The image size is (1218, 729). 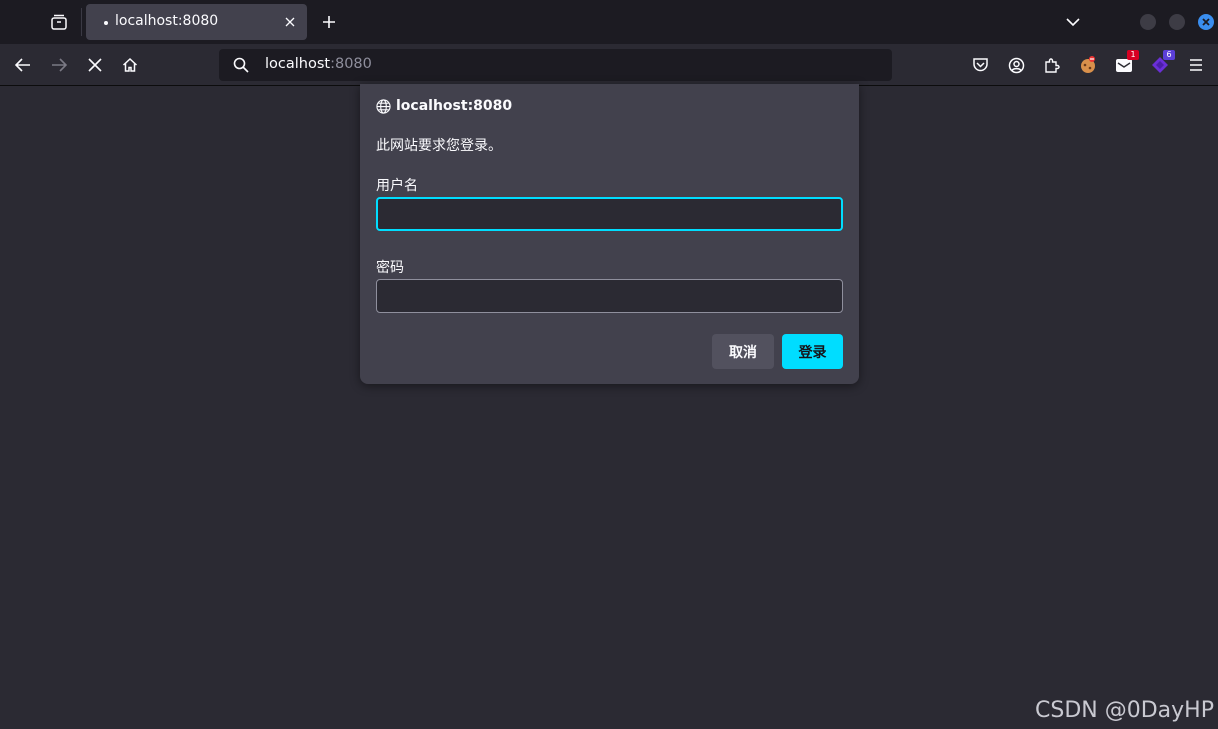 I want to click on back-button, so click(x=23, y=65).